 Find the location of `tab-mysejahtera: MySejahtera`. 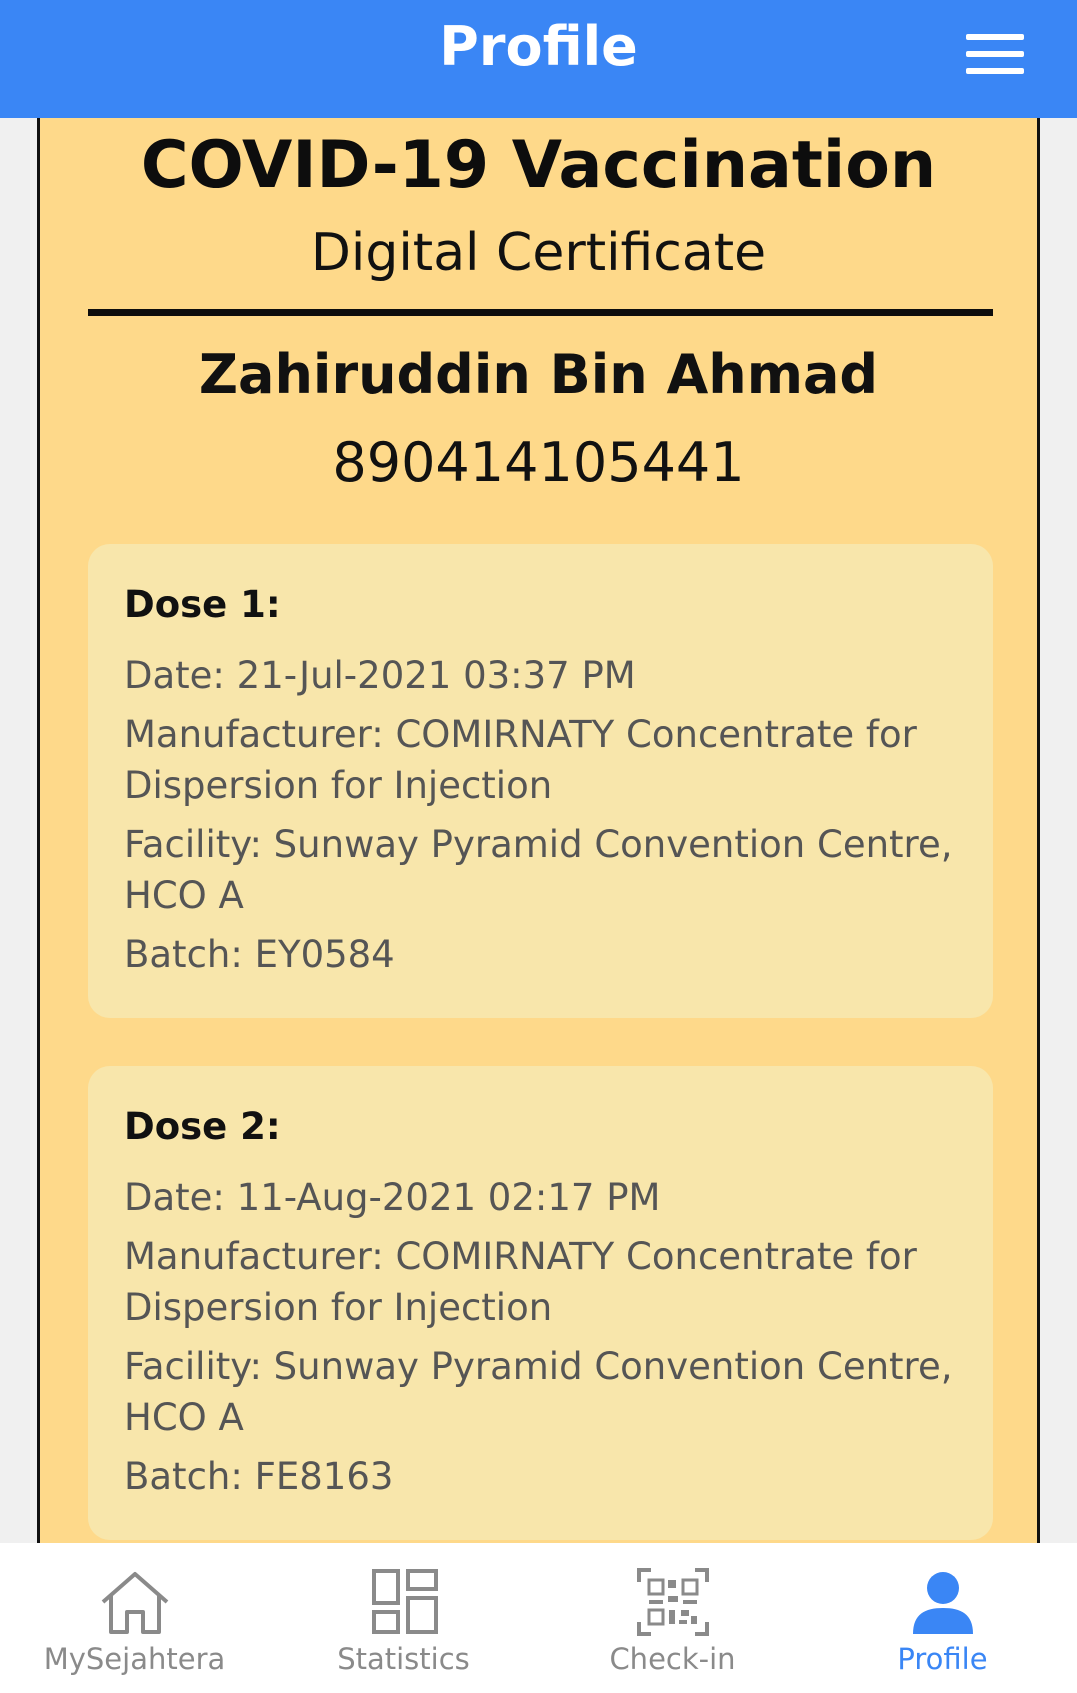

tab-mysejahtera: MySejahtera is located at coordinates (134, 1618).